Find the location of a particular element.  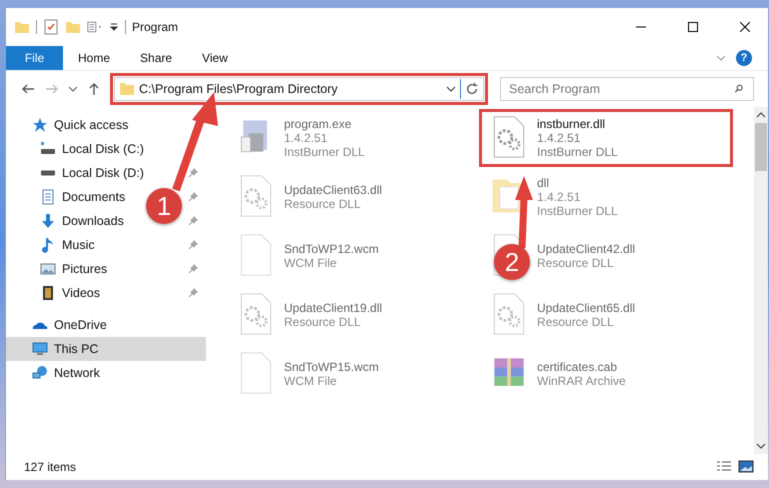

file-name: program.exe is located at coordinates (324, 124).